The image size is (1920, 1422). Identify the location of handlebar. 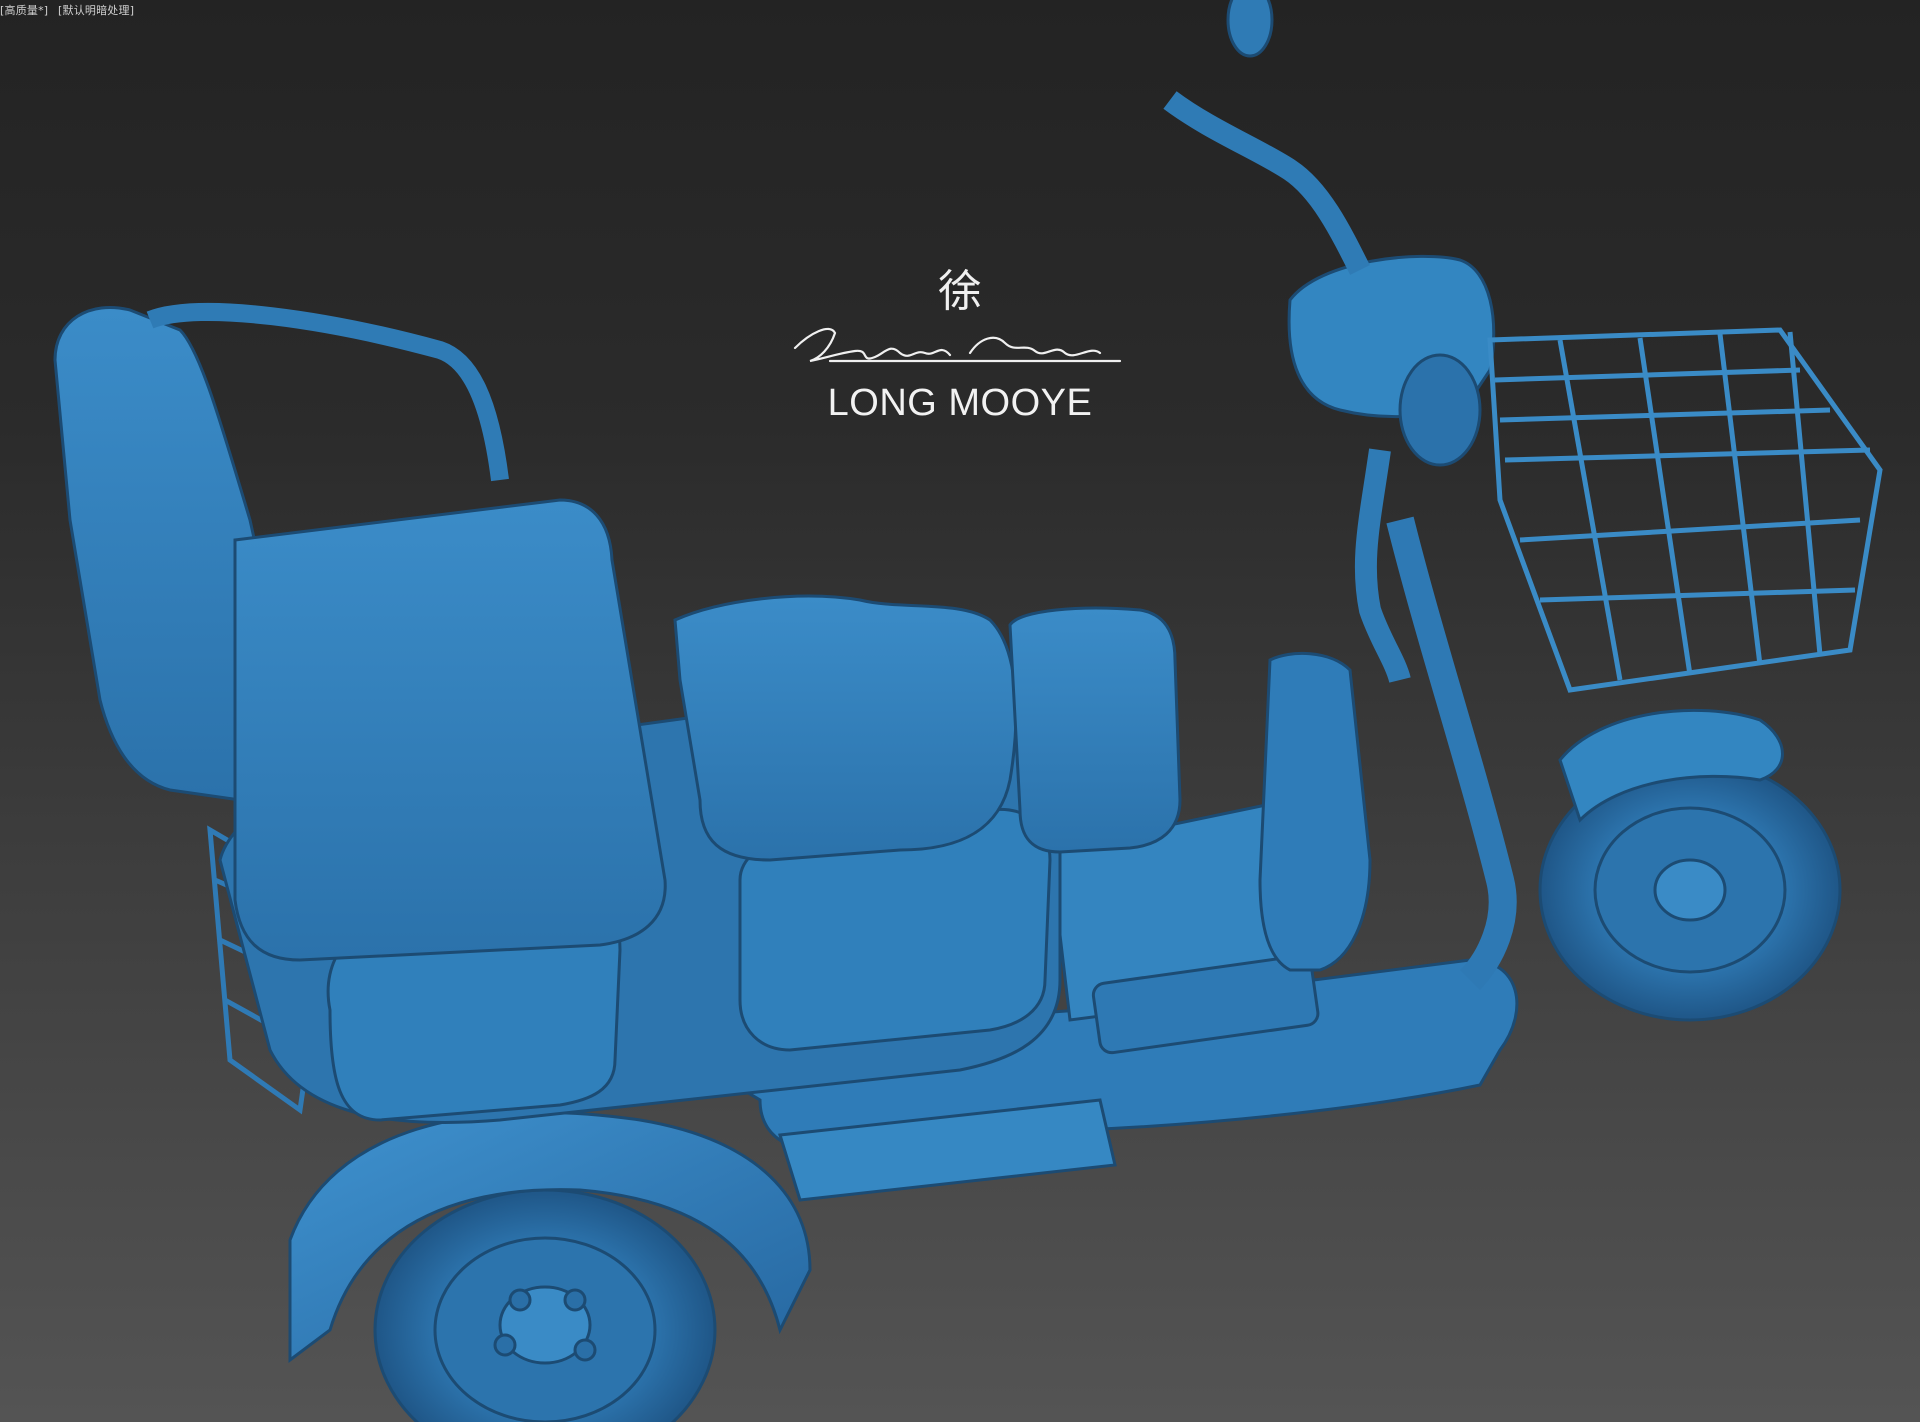
(1266, 183).